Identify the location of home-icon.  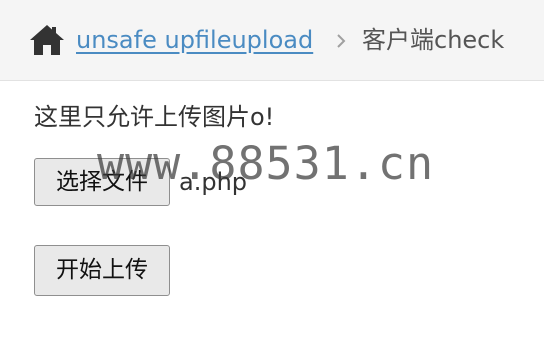
(47, 40).